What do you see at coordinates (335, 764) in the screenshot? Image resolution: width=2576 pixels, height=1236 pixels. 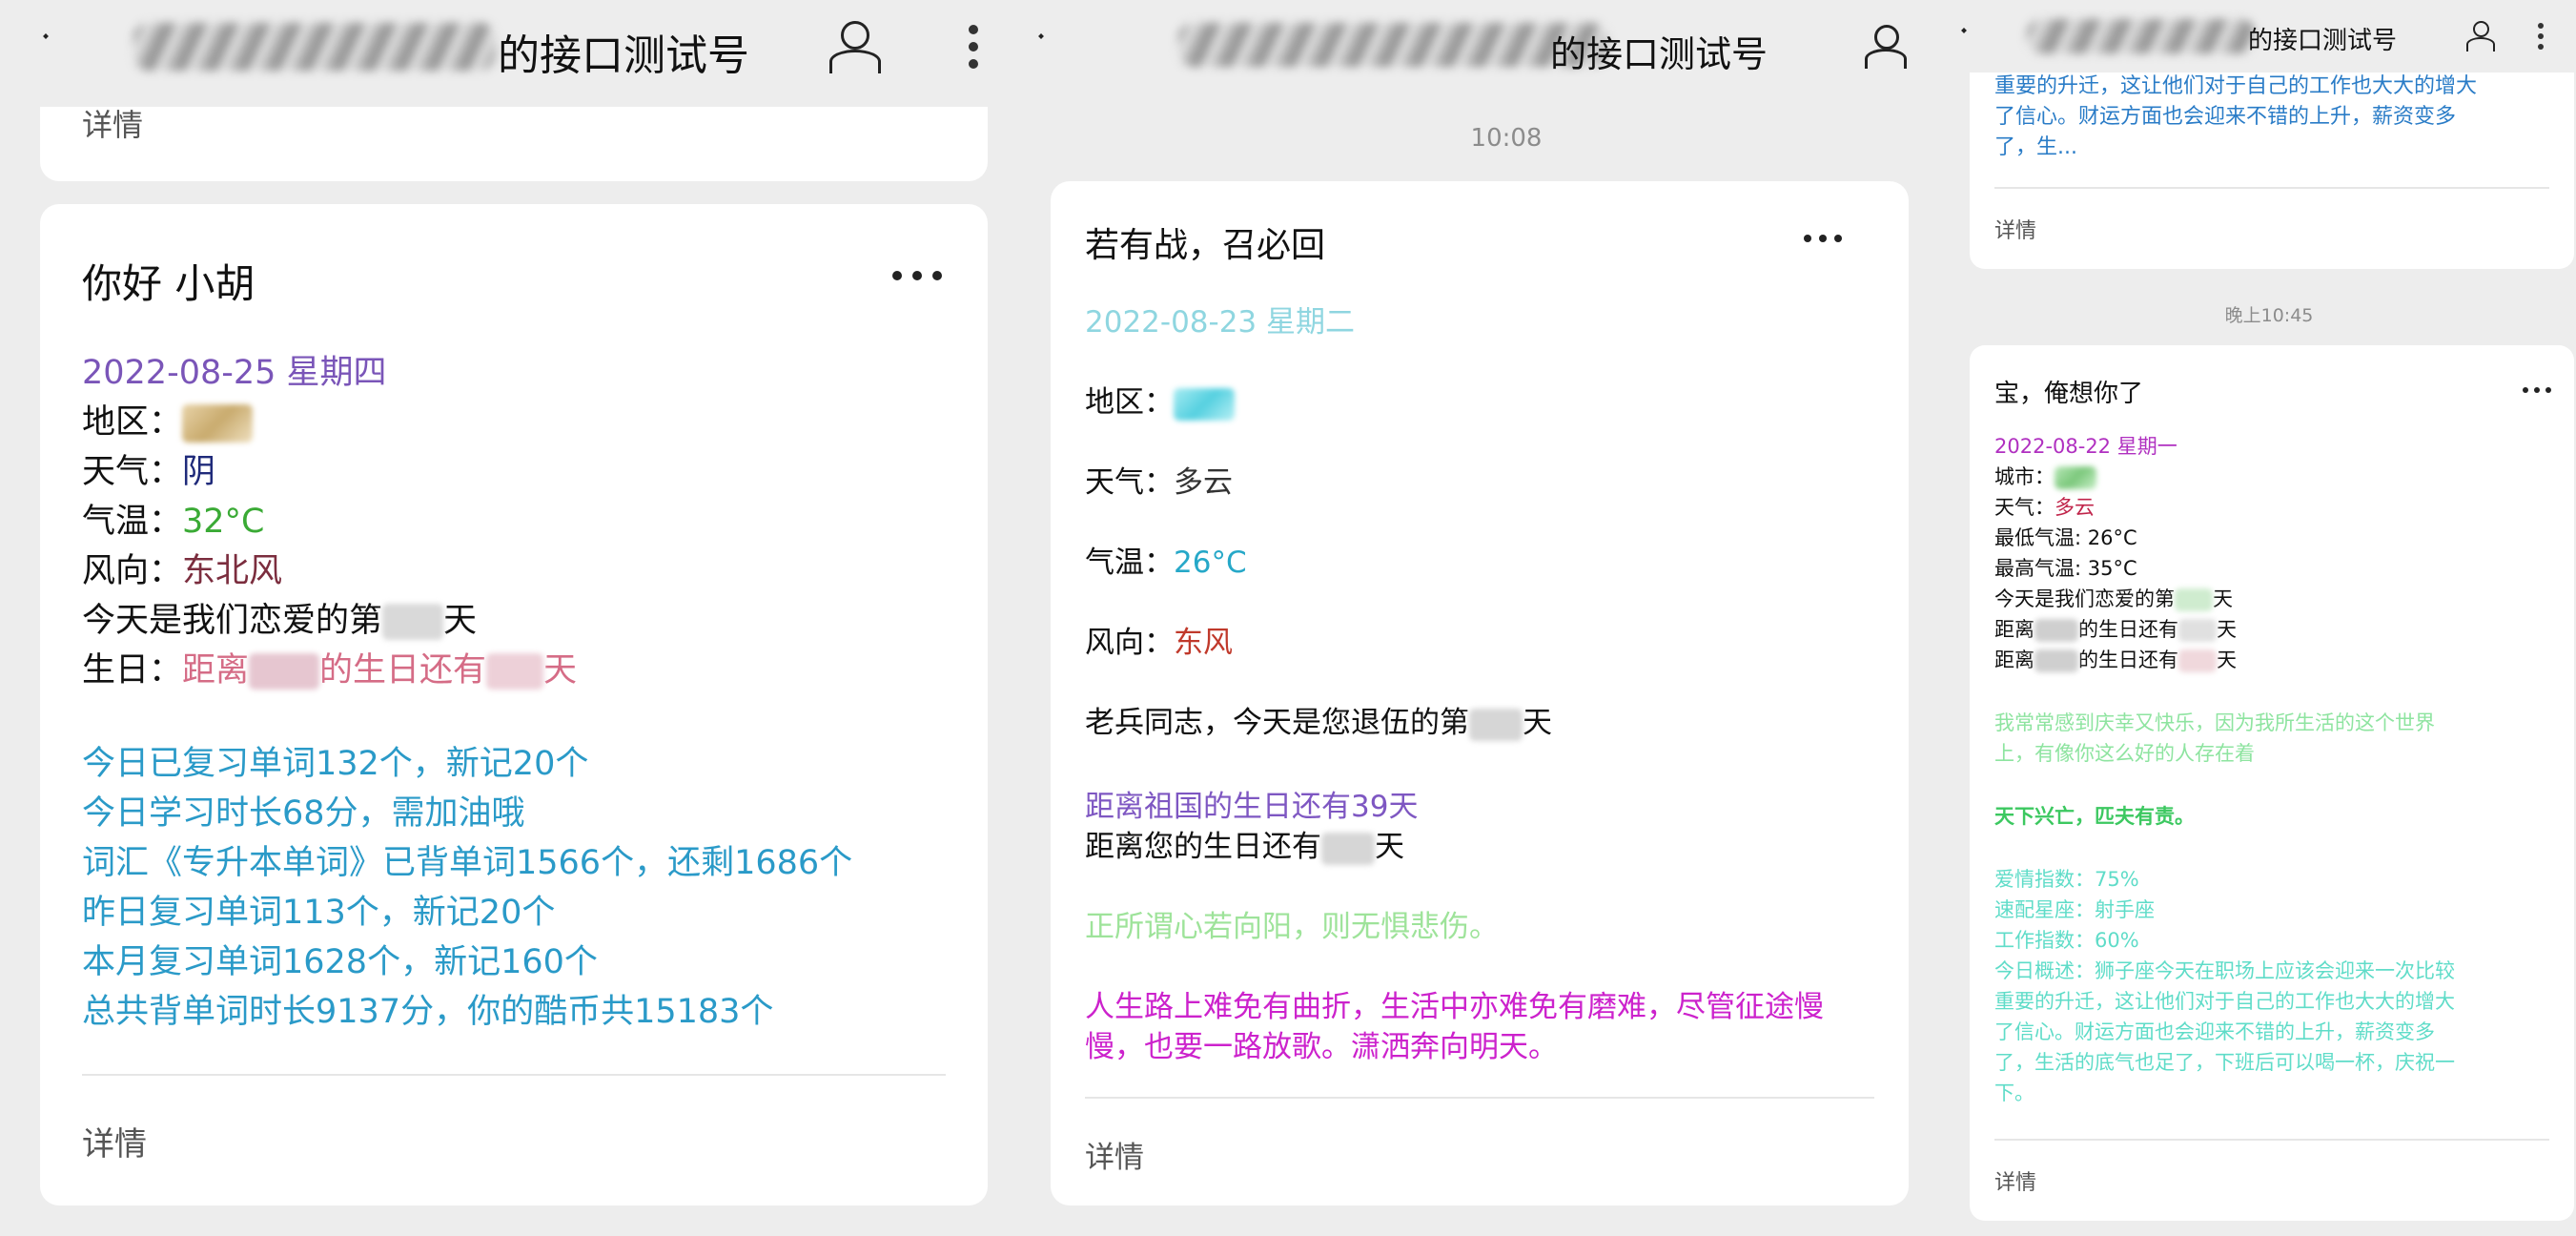 I see `study-line: 今日已复习单词132个，新记20个` at bounding box center [335, 764].